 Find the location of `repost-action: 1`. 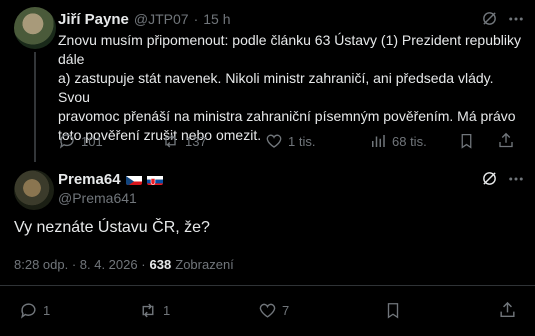

repost-action: 1 is located at coordinates (154, 310).